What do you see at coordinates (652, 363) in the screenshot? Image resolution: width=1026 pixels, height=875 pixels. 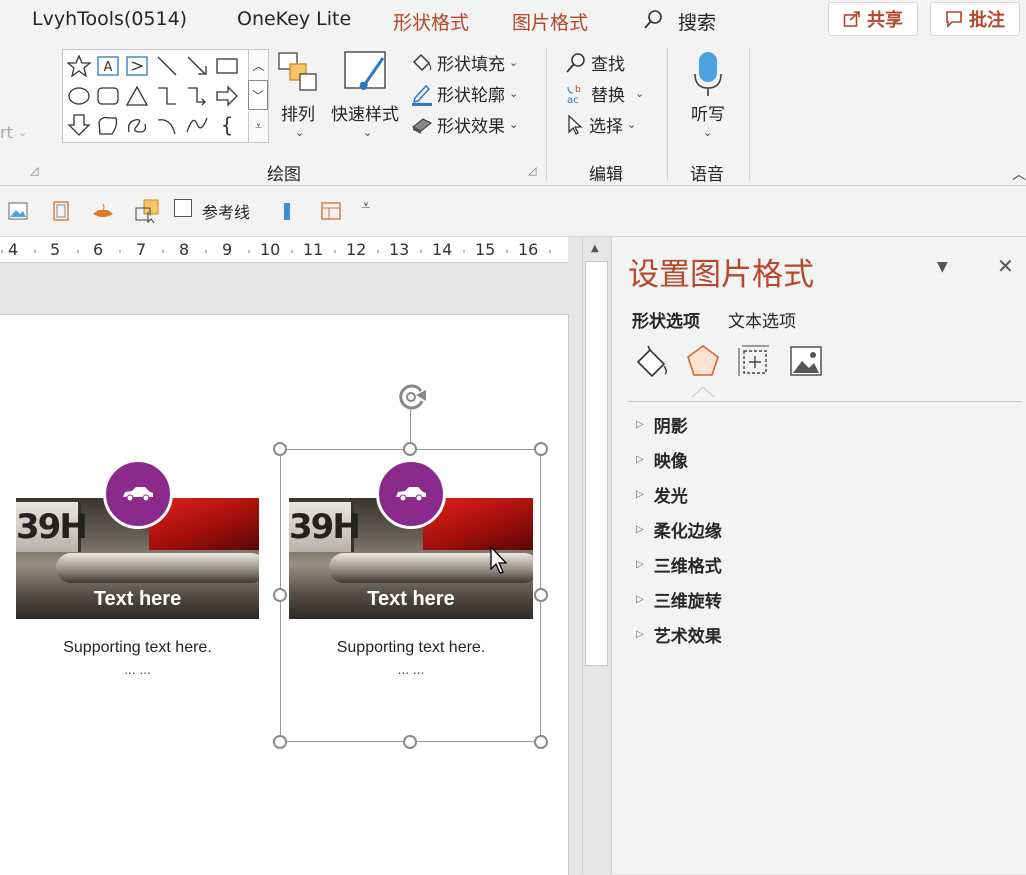 I see `fill-line-icon` at bounding box center [652, 363].